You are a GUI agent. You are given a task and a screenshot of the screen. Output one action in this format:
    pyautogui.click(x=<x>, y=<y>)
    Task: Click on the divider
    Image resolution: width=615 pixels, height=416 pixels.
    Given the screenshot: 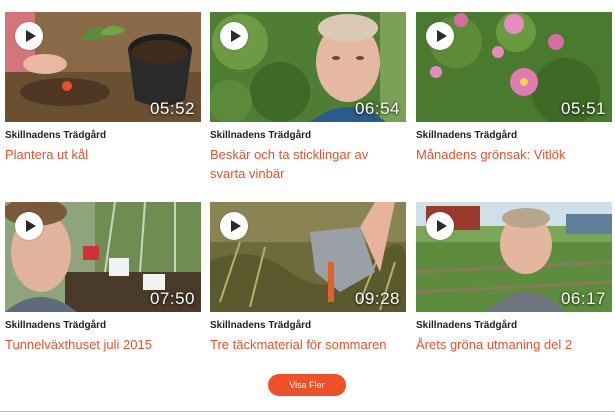 What is the action you would take?
    pyautogui.click(x=307, y=411)
    